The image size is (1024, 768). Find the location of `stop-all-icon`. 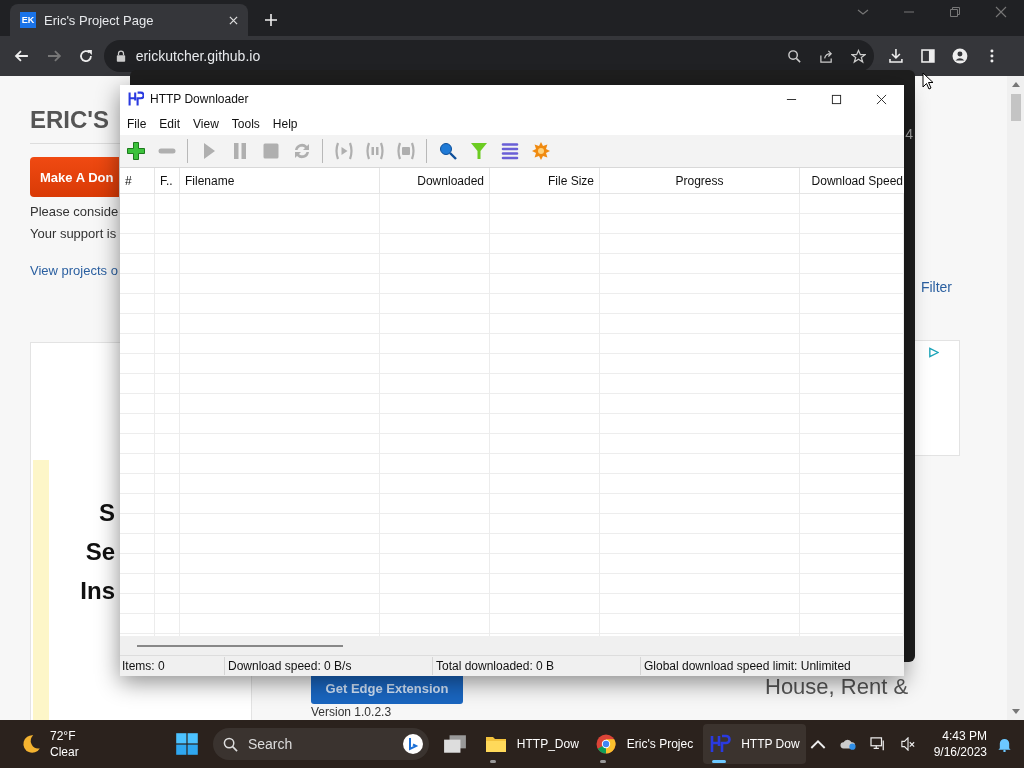

stop-all-icon is located at coordinates (406, 151).